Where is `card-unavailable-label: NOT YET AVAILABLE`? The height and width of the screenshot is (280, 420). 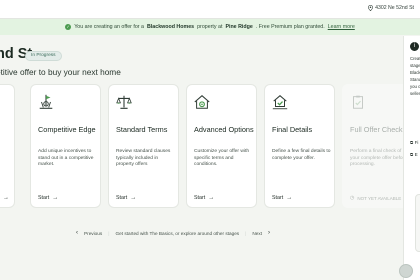 card-unavailable-label: NOT YET AVAILABLE is located at coordinates (379, 198).